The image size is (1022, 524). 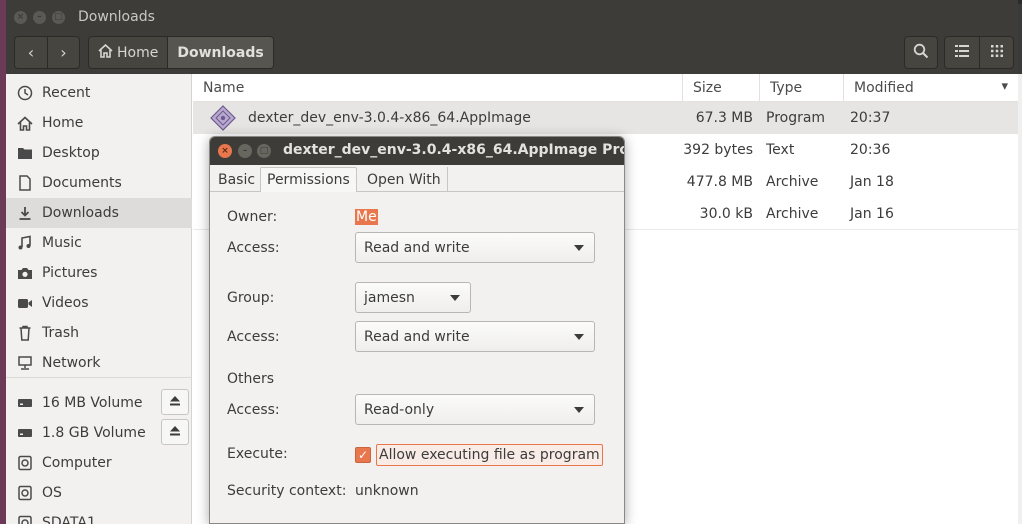 I want to click on sidebar-item-sdata1: SDATA1, so click(x=99, y=516).